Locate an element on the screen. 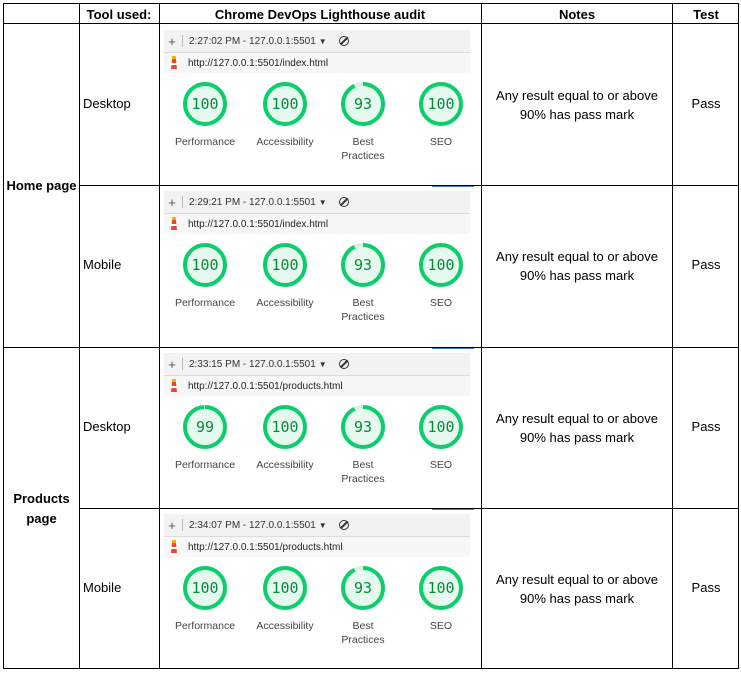 Image resolution: width=741 pixels, height=675 pixels. devtools-toolbar: +2:34:07 PM - 127.0.0.1:5501 ▼ is located at coordinates (317, 525).